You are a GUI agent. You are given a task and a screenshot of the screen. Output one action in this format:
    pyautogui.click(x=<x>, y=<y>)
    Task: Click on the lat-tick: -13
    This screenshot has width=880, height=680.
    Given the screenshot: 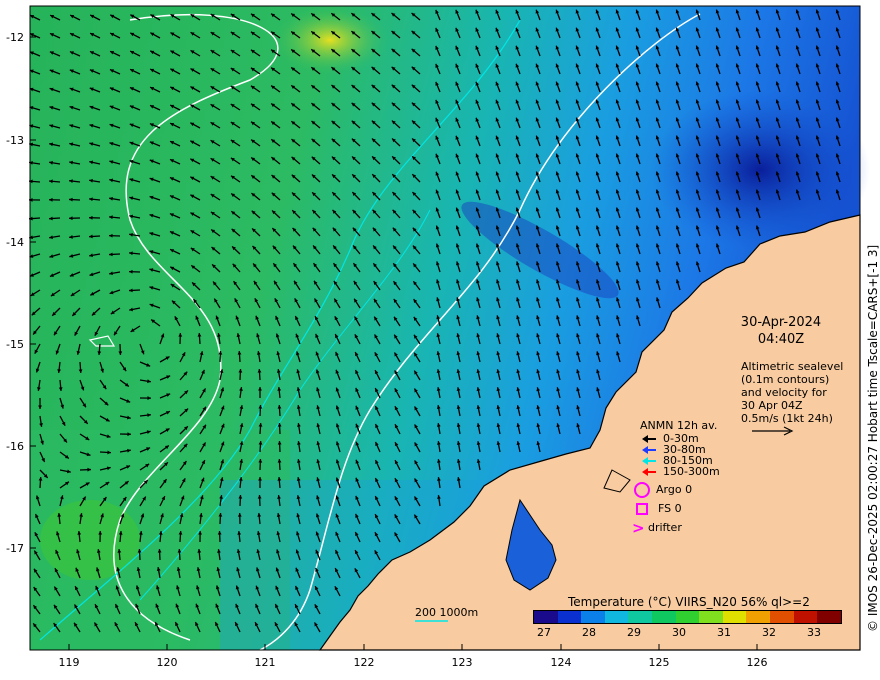 What is the action you would take?
    pyautogui.click(x=15, y=140)
    